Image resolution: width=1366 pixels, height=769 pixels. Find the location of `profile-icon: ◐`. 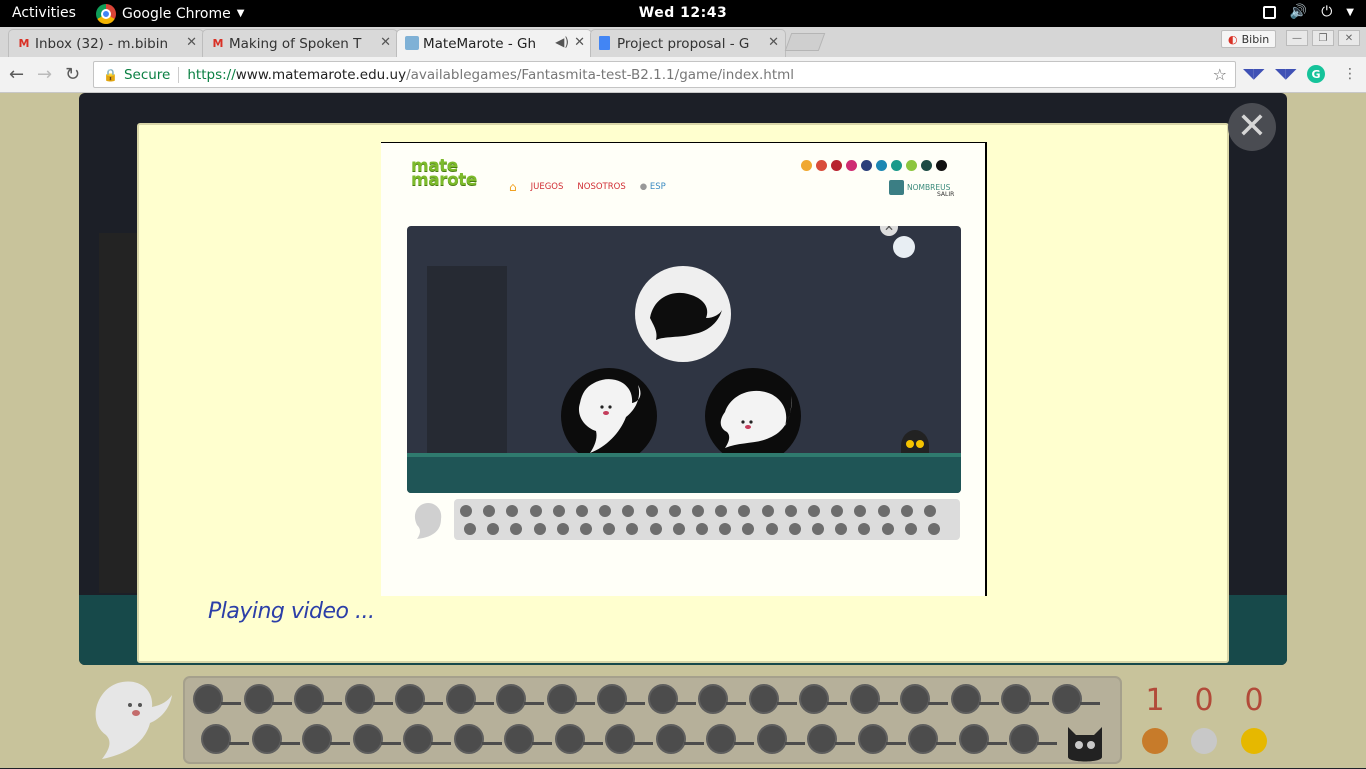

profile-icon: ◐ is located at coordinates (1233, 39).